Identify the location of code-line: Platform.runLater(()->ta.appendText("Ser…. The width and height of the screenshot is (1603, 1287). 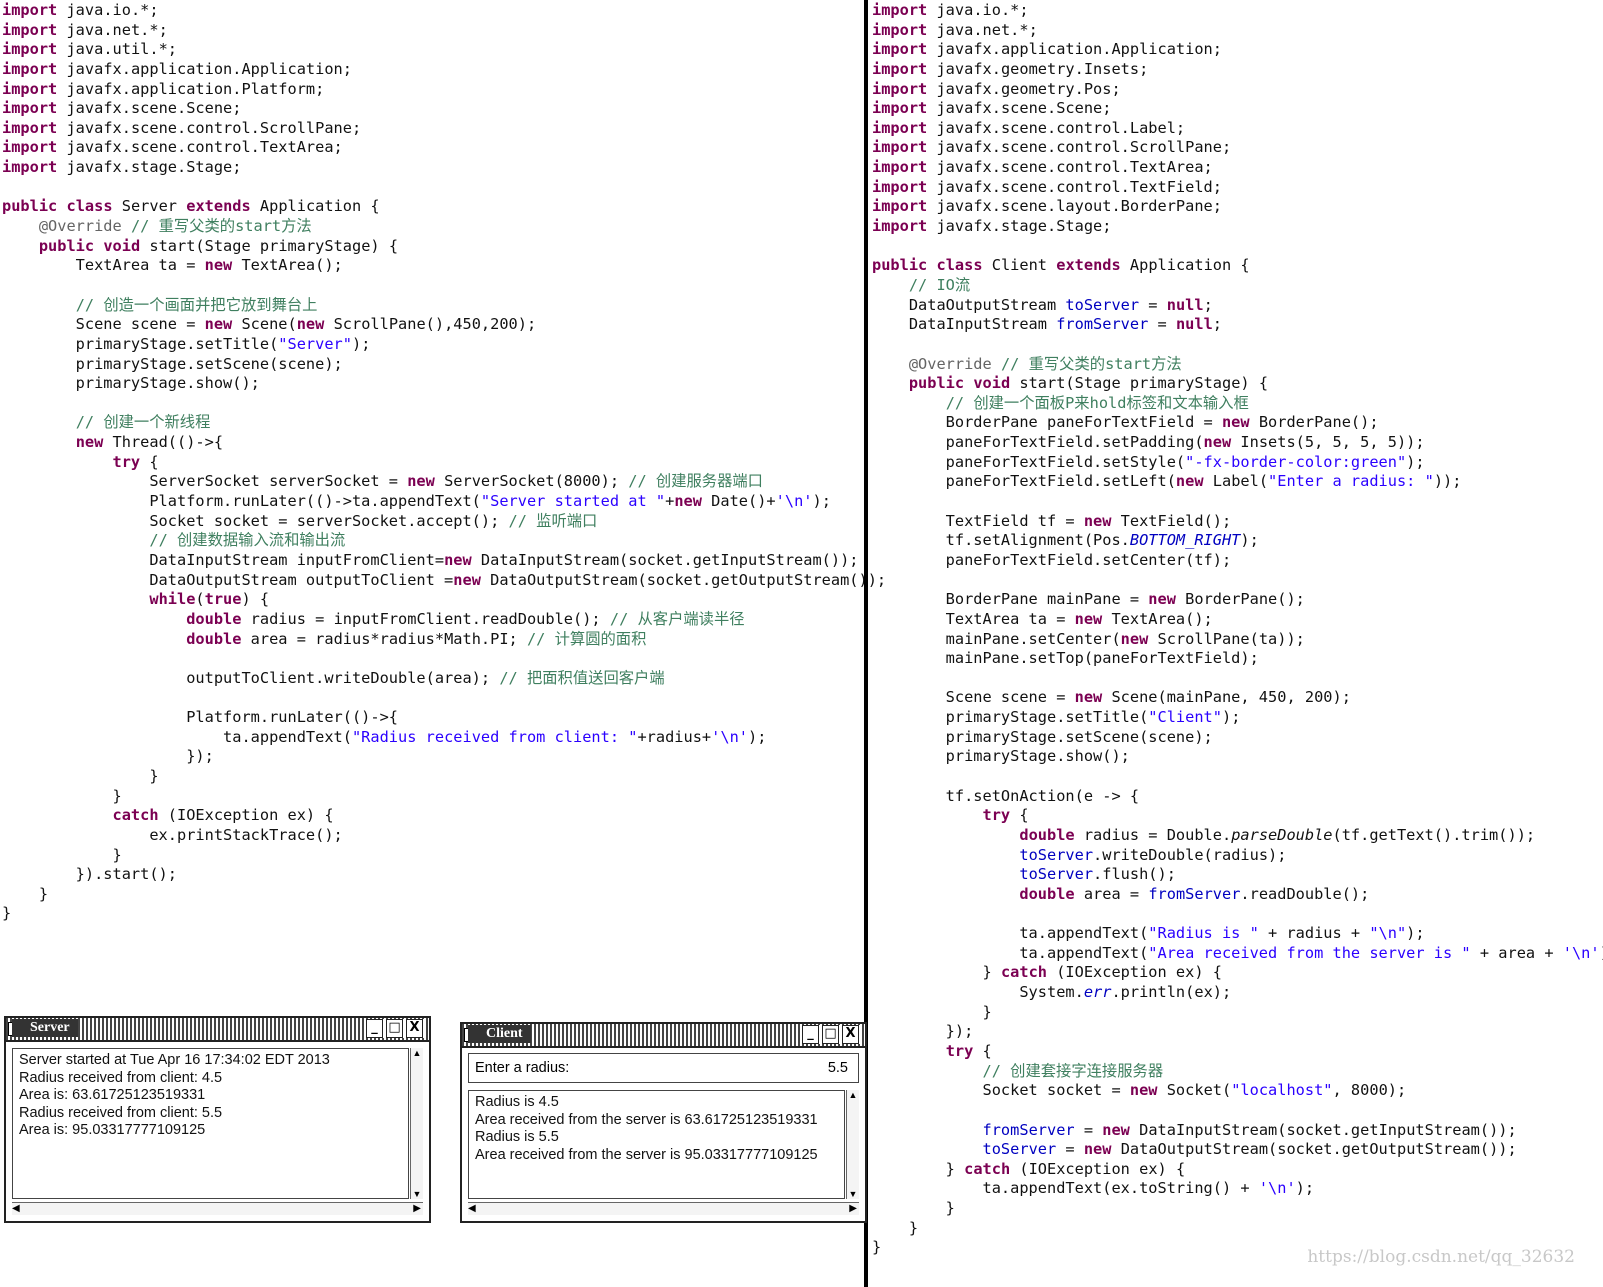
(416, 501).